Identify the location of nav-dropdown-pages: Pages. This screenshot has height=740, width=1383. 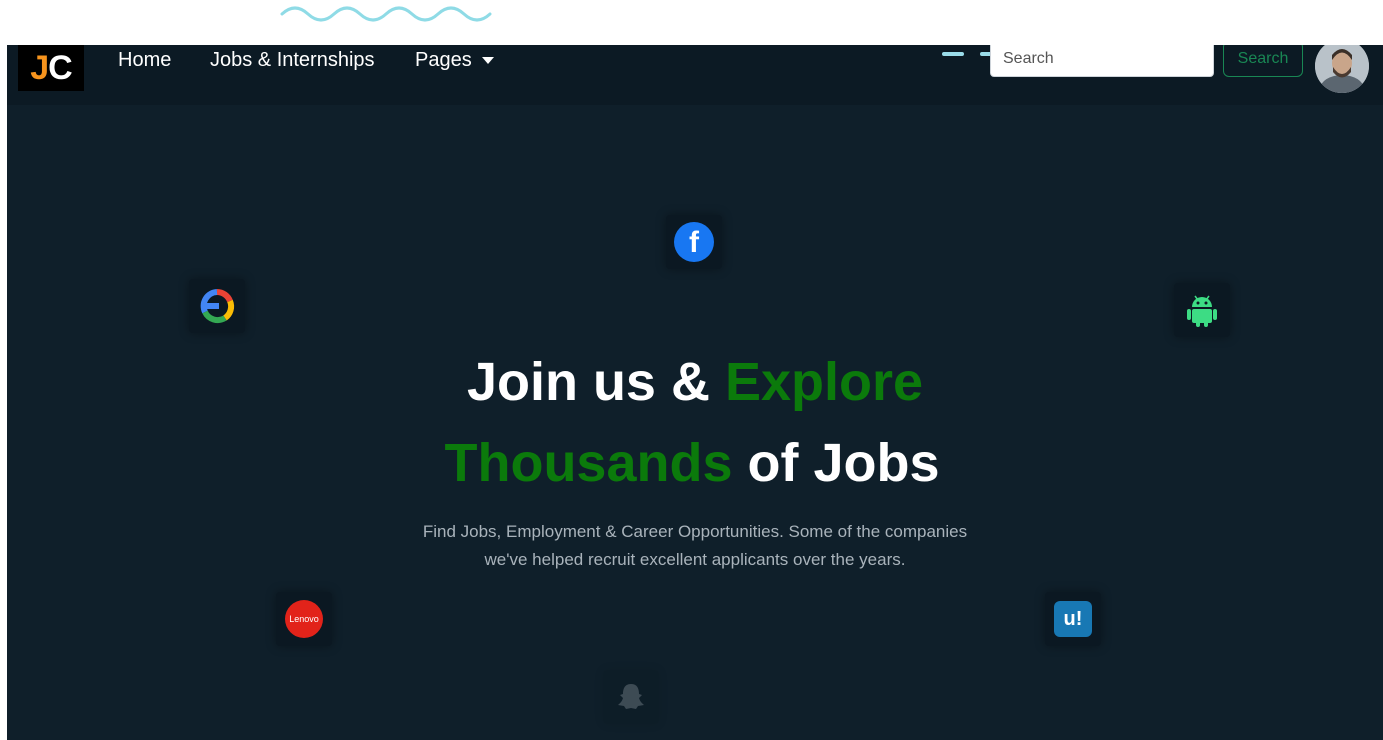
(454, 60).